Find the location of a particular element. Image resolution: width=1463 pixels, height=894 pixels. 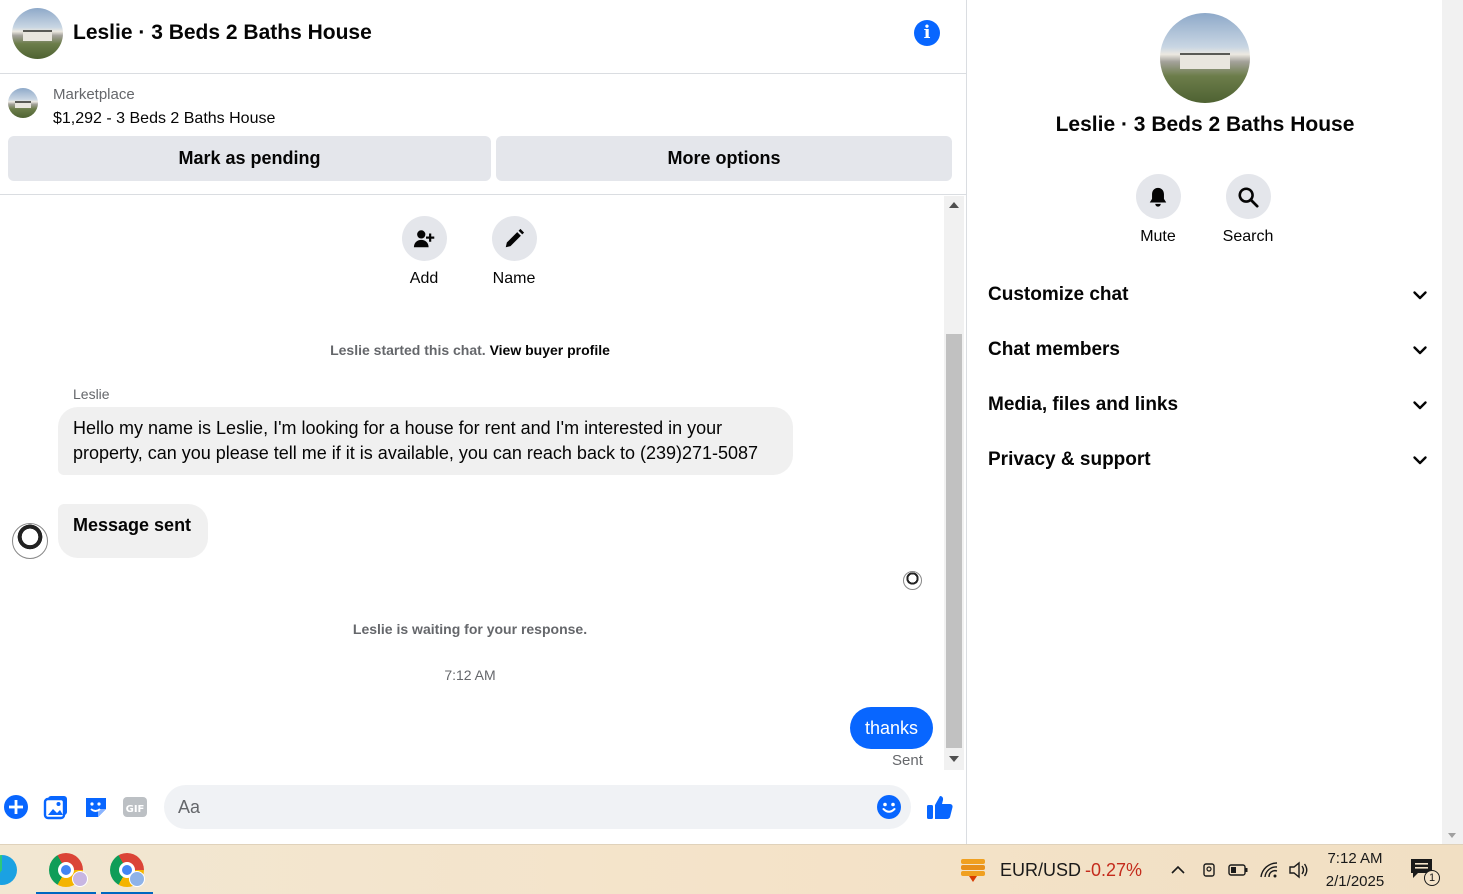

search-icon is located at coordinates (1248, 196).